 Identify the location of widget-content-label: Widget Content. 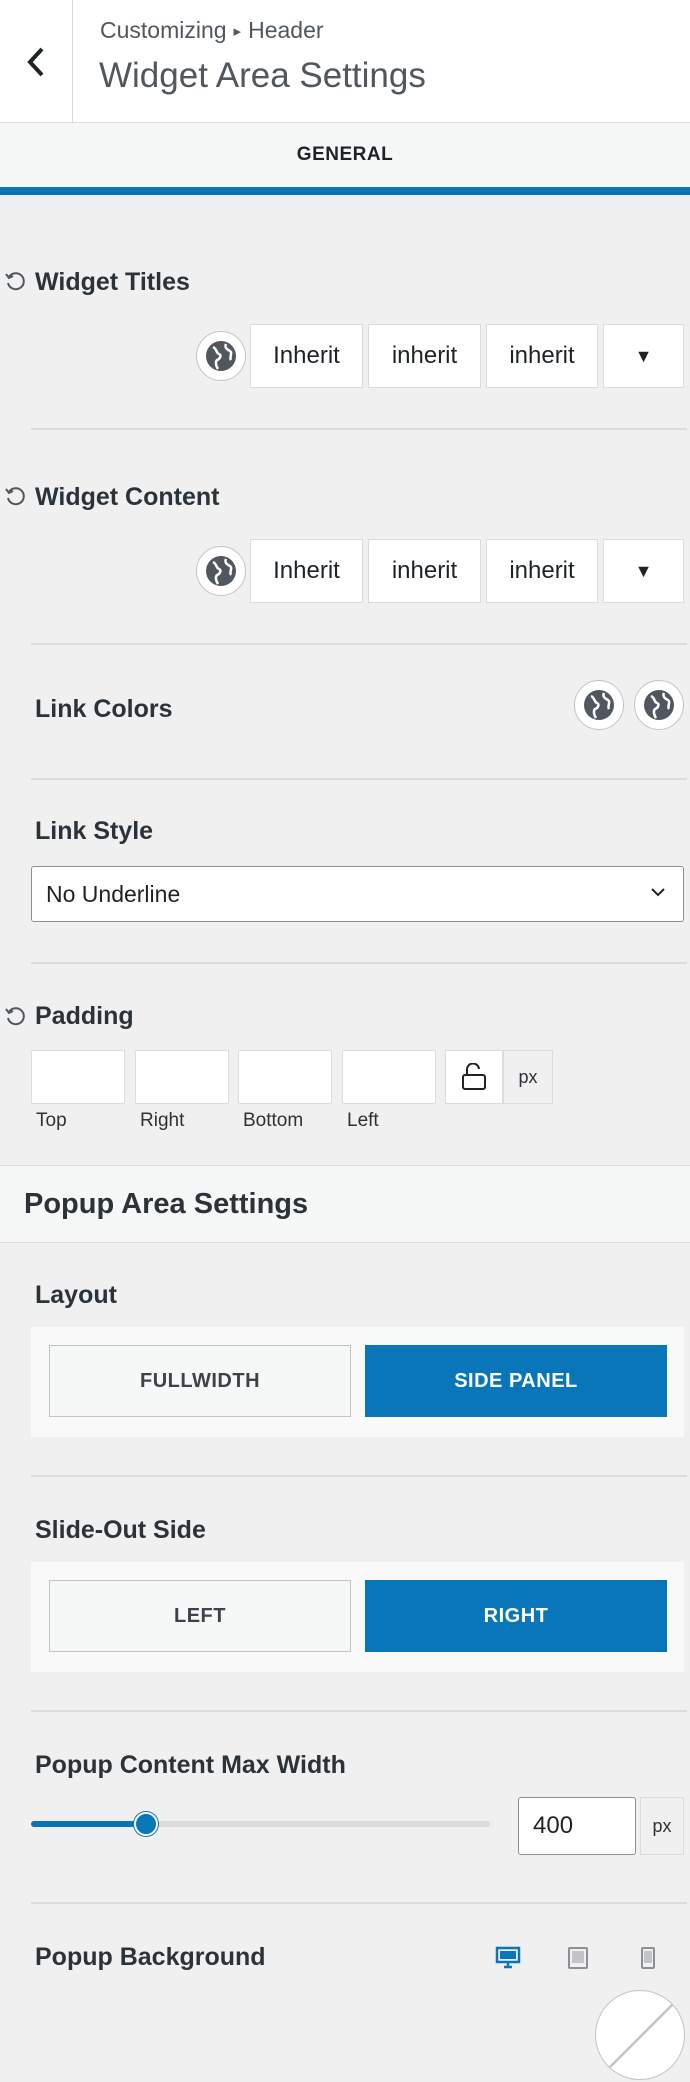
(127, 497).